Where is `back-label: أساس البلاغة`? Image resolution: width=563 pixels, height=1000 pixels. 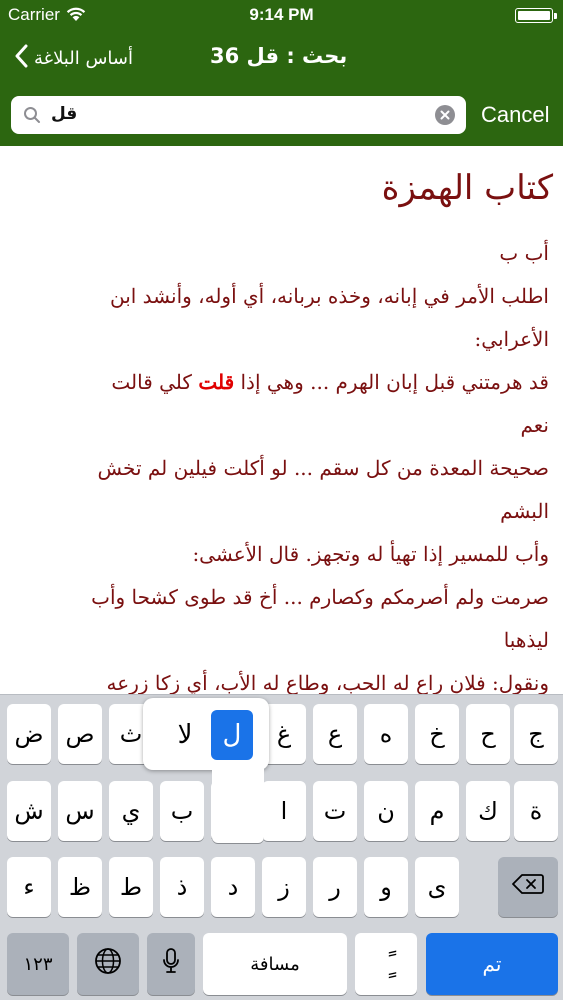 back-label: أساس البلاغة is located at coordinates (83, 58).